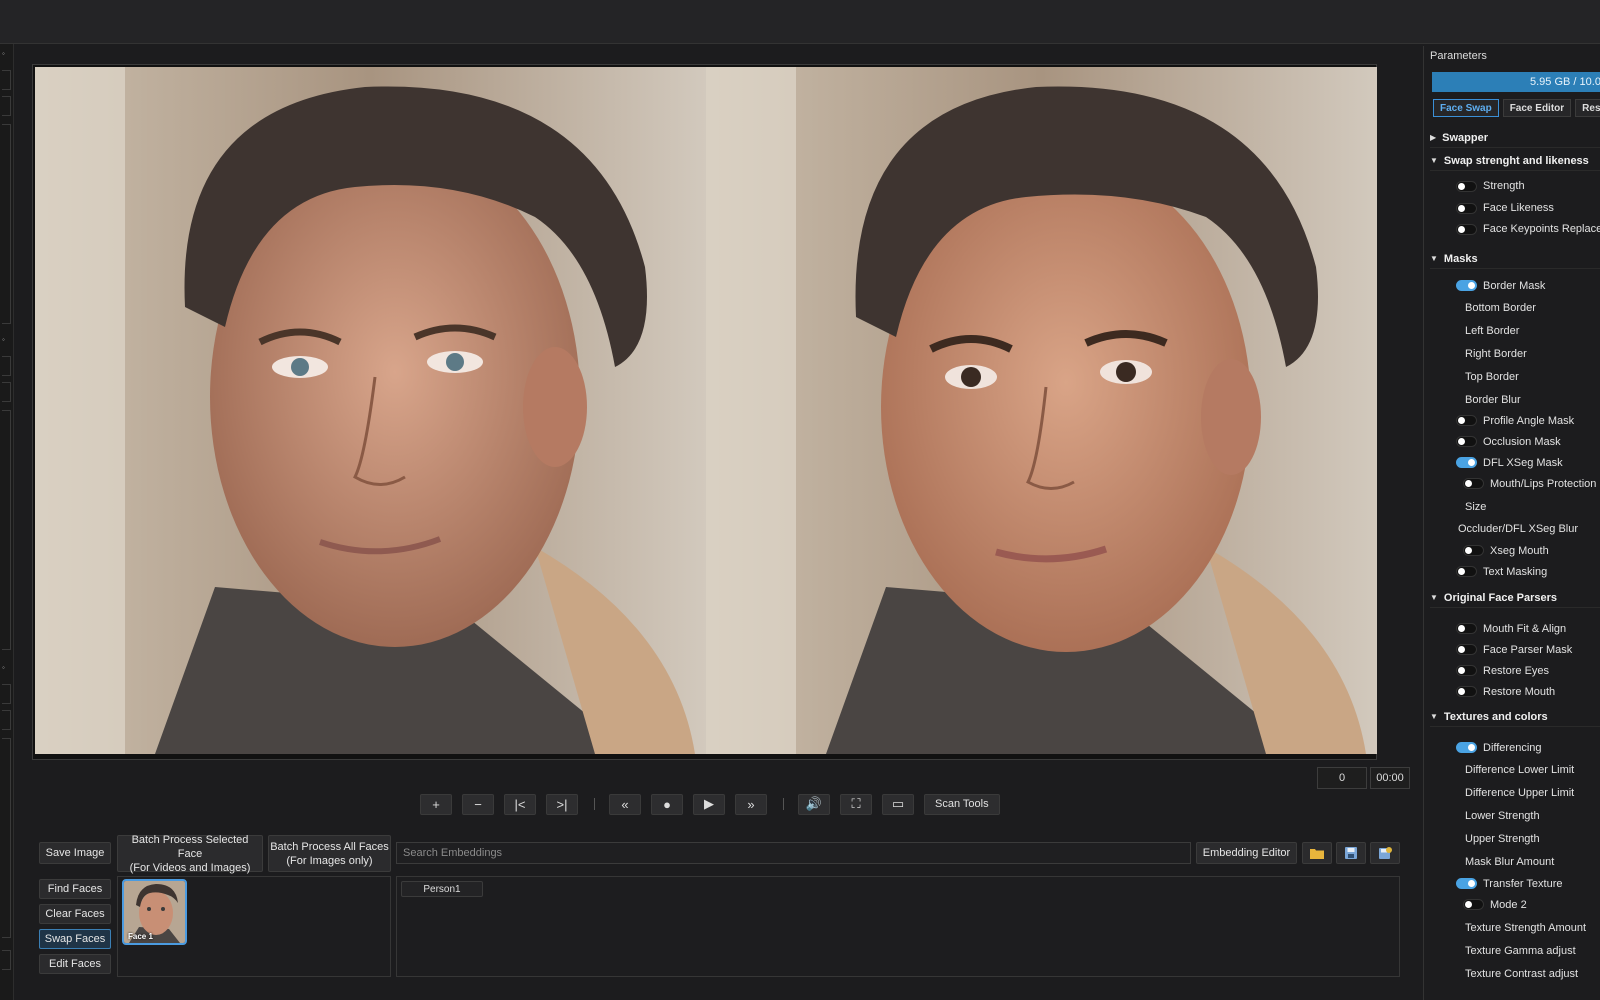 The height and width of the screenshot is (1000, 1600). Describe the element at coordinates (1529, 529) in the screenshot. I see `occluder-blur-slider: Occluder/DFL XSeg Blur` at that location.